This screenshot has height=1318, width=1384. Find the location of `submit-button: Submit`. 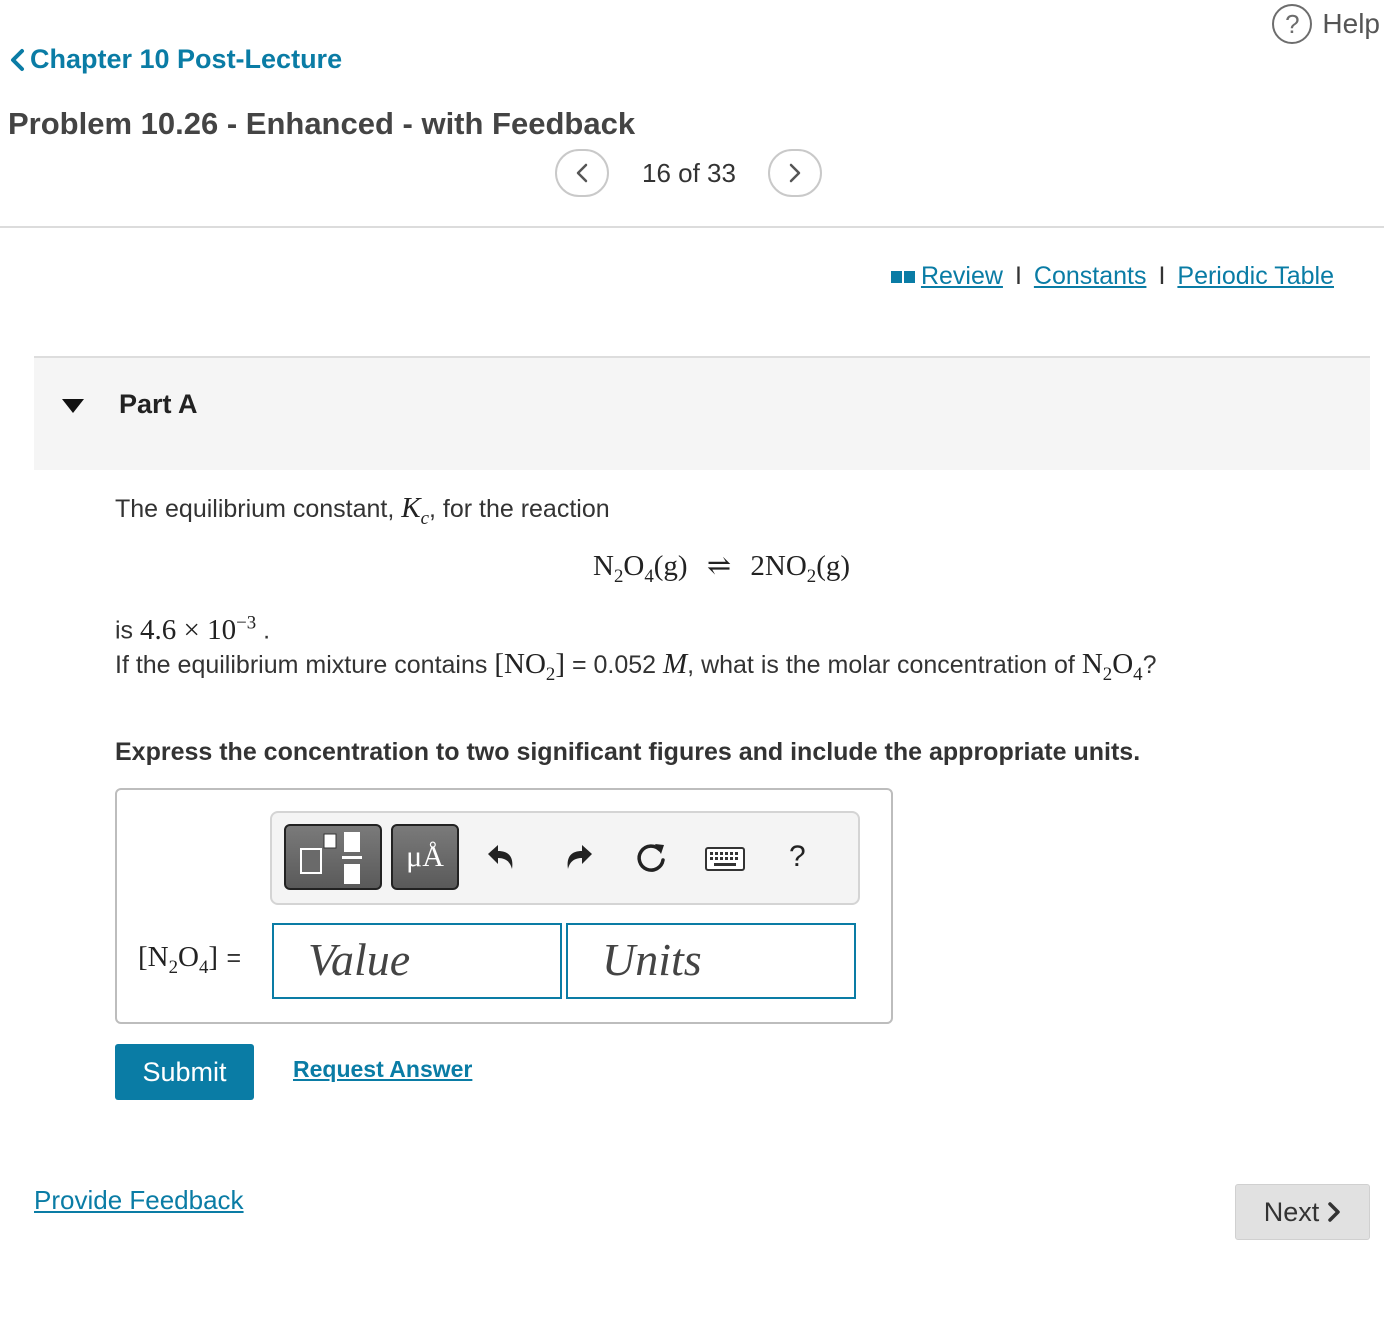

submit-button: Submit is located at coordinates (184, 1072).